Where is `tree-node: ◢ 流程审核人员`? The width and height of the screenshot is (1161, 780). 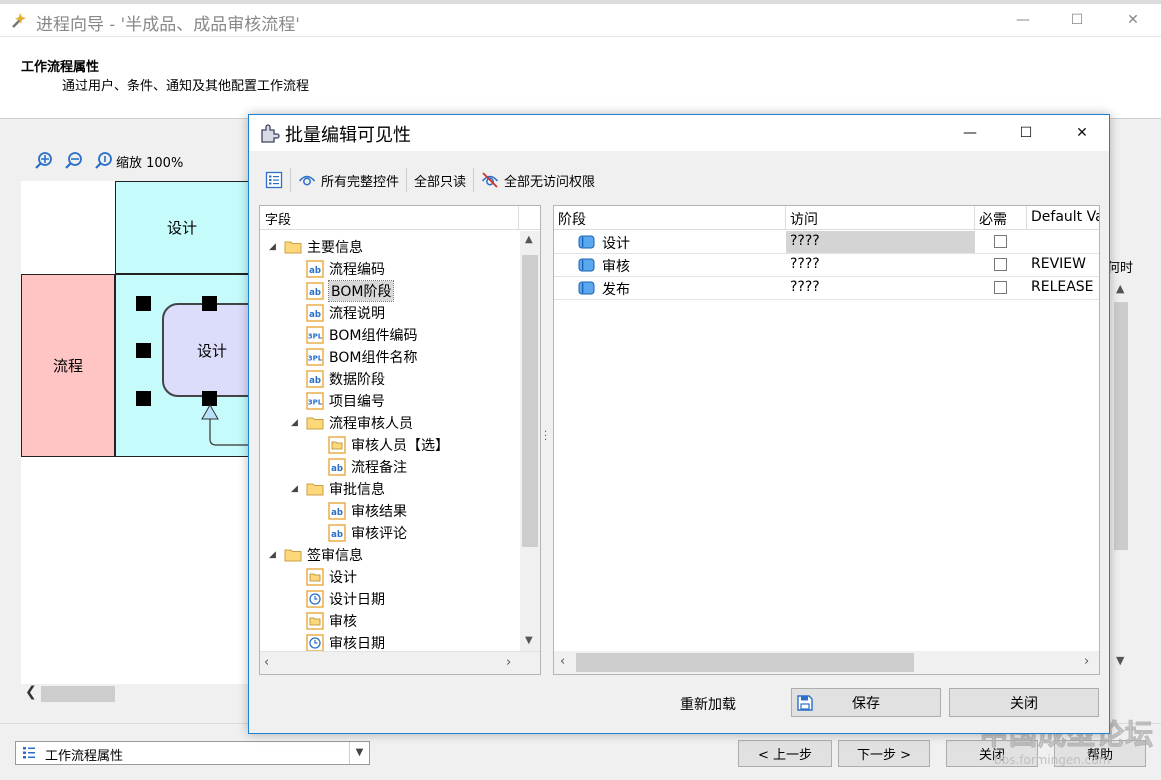
tree-node: ◢ 流程审核人员 is located at coordinates (352, 423).